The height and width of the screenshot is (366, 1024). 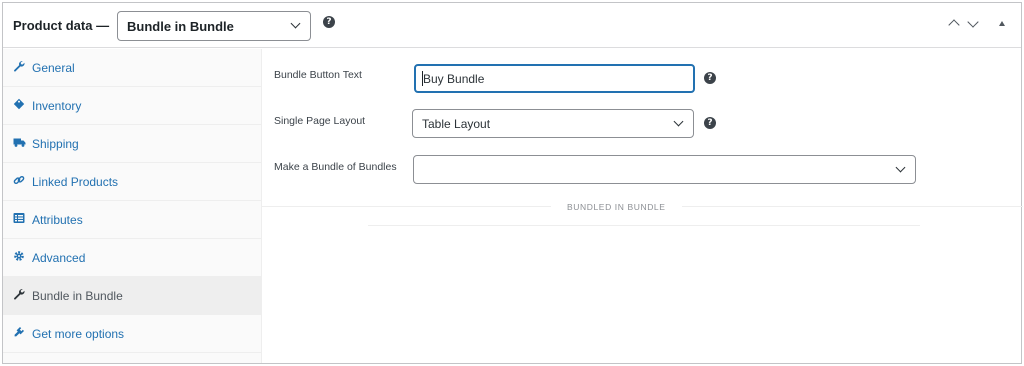 I want to click on panel-header: Product data — Bundle in Bundle ?, so click(x=512, y=25).